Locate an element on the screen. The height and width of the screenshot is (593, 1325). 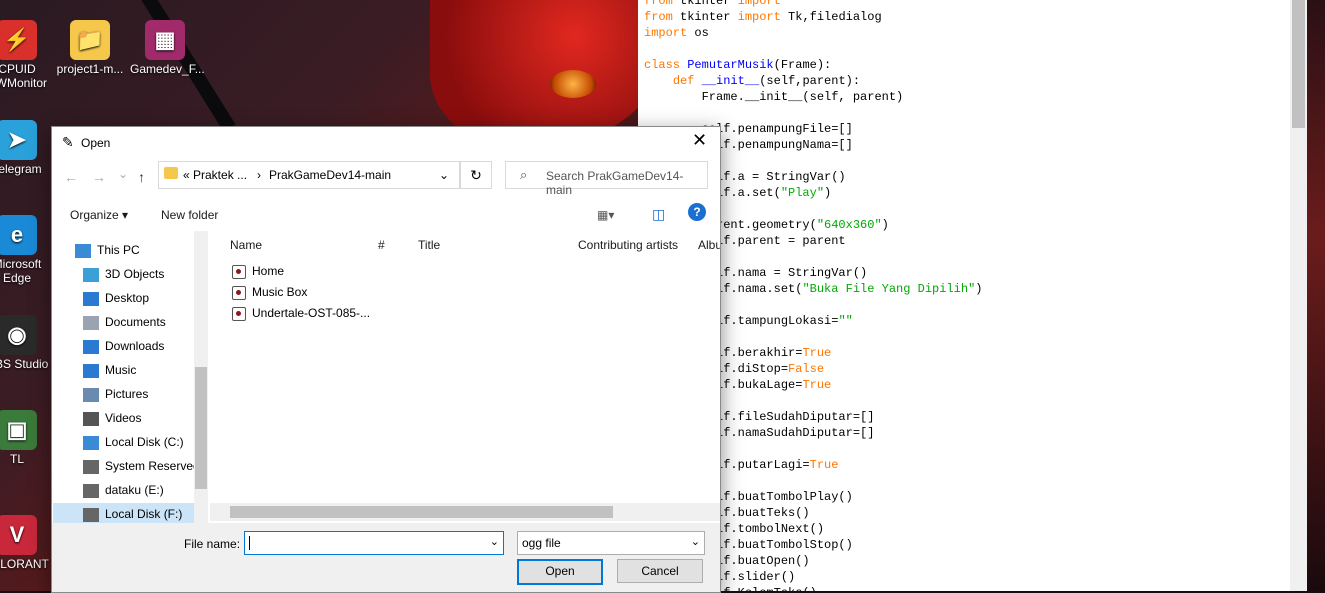
document-icon is located at coordinates (91, 322).